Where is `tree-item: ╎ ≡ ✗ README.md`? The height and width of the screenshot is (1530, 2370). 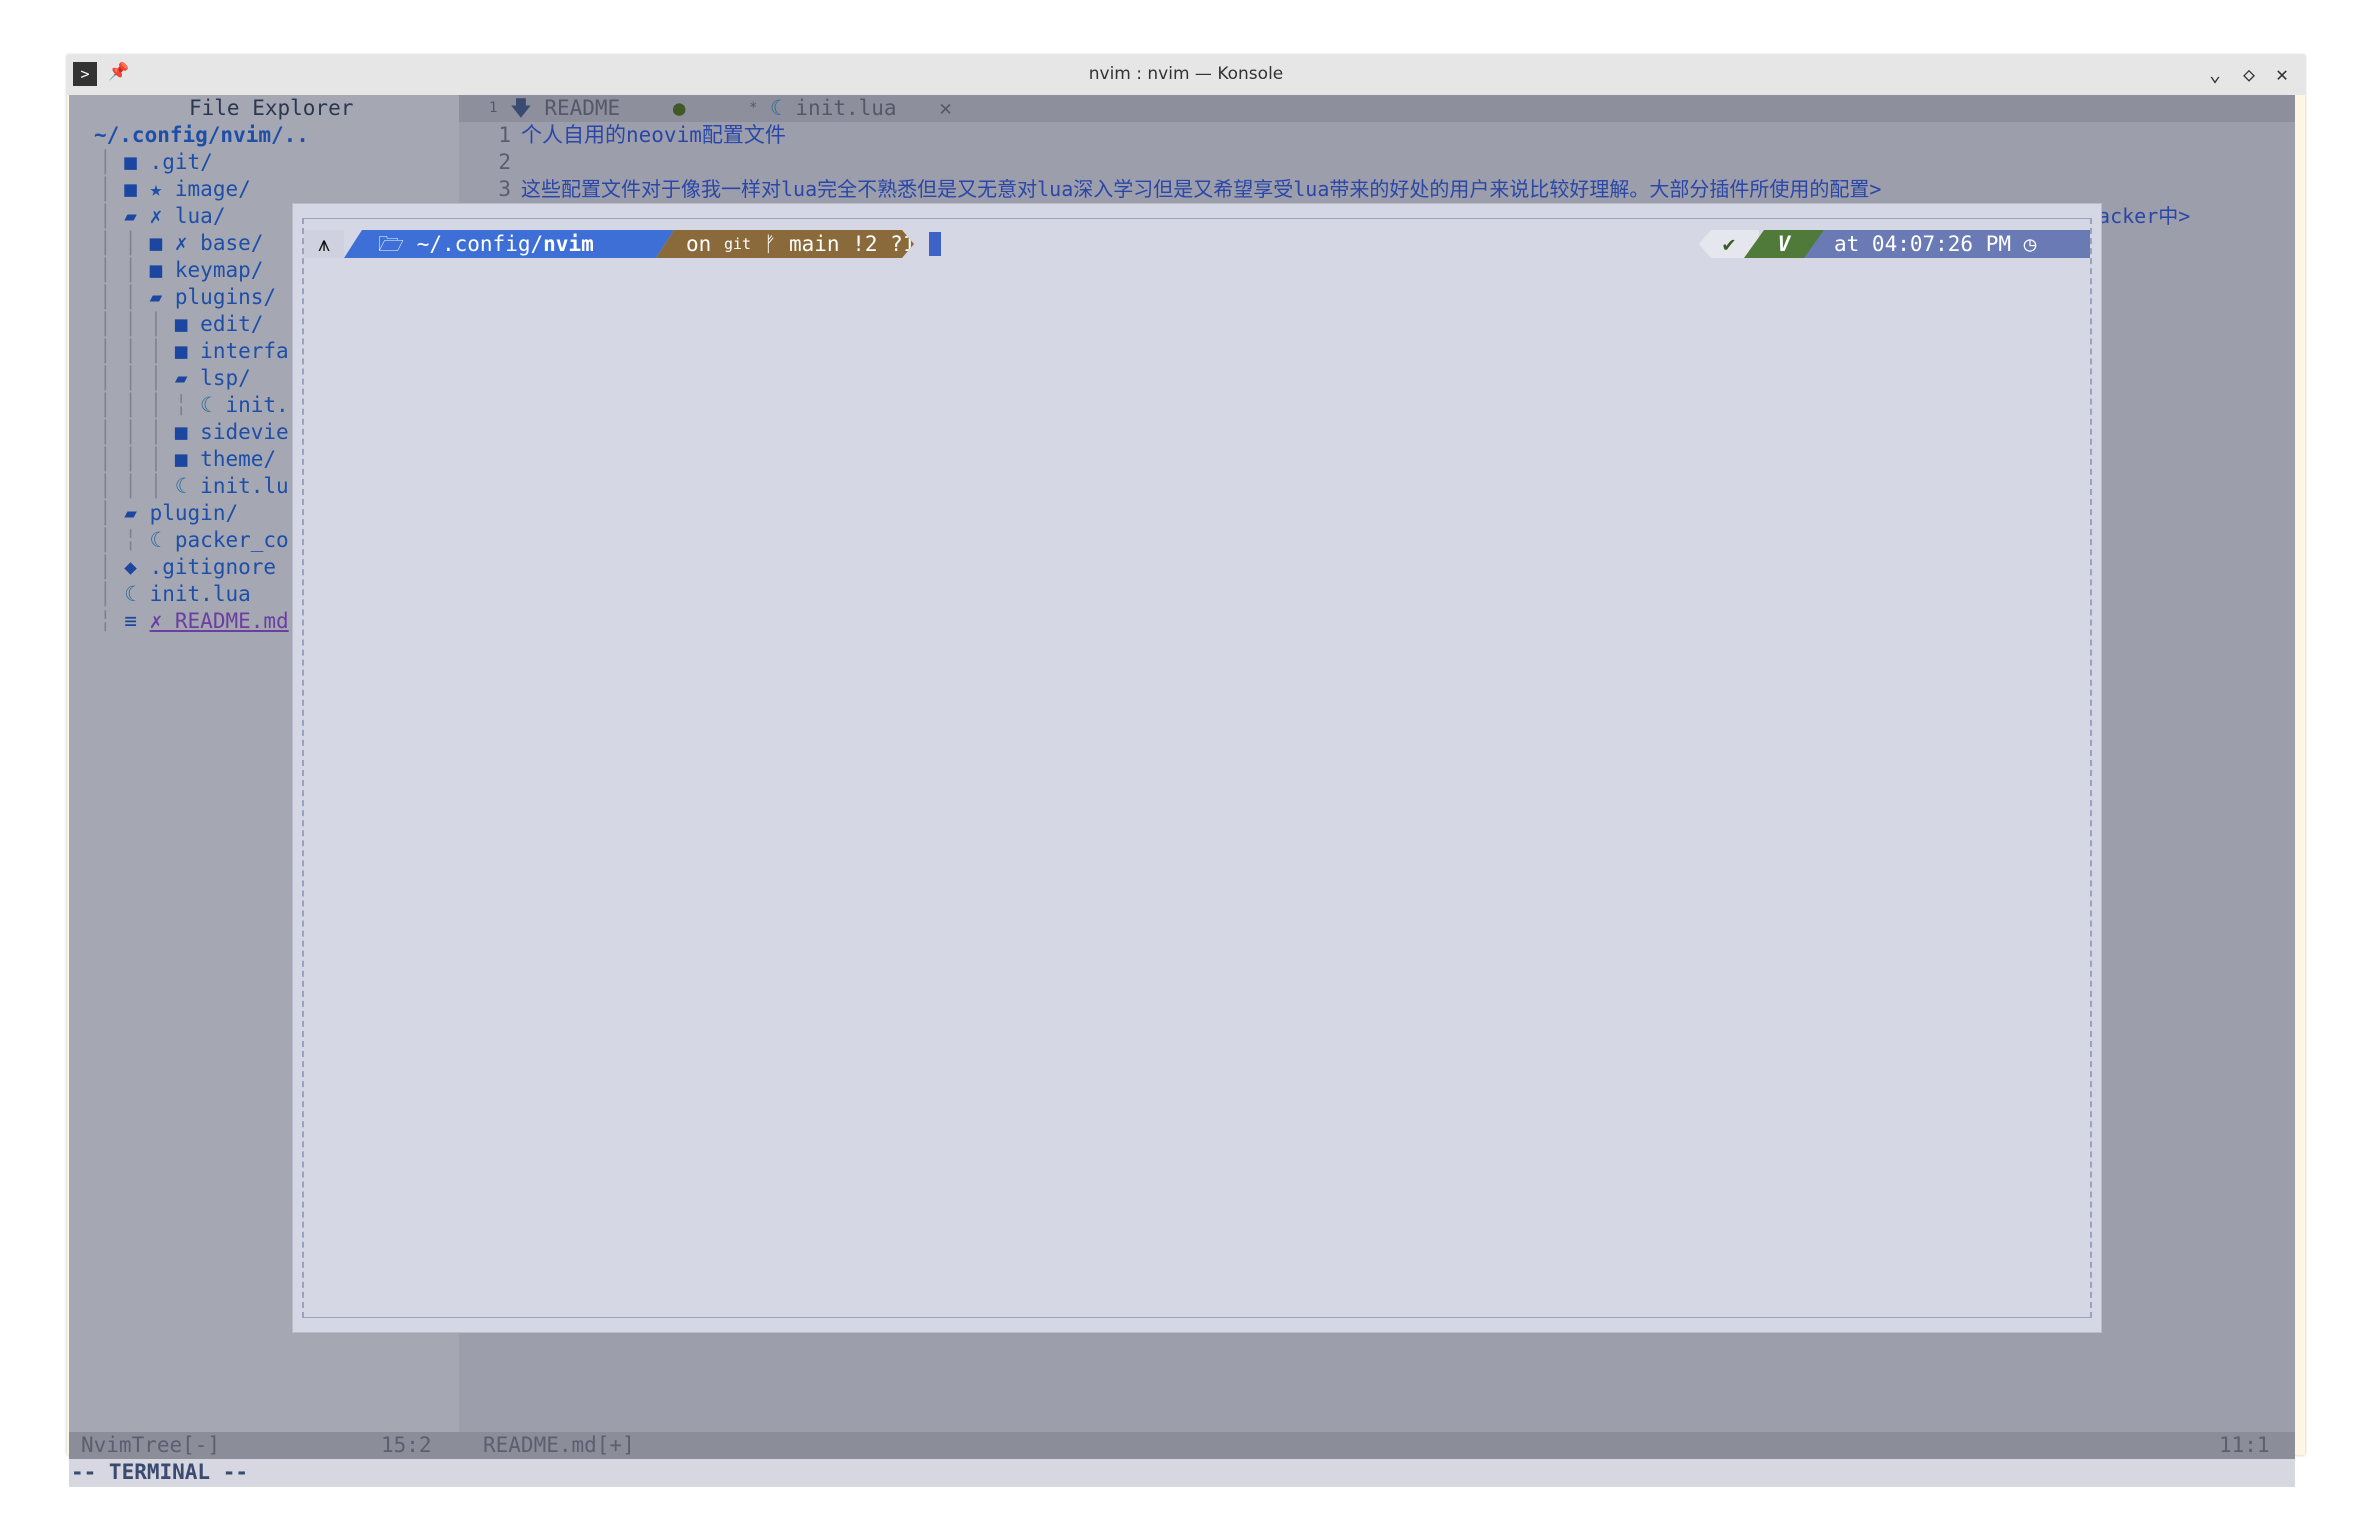
tree-item: ╎ ≡ ✗ README.md is located at coordinates (194, 621).